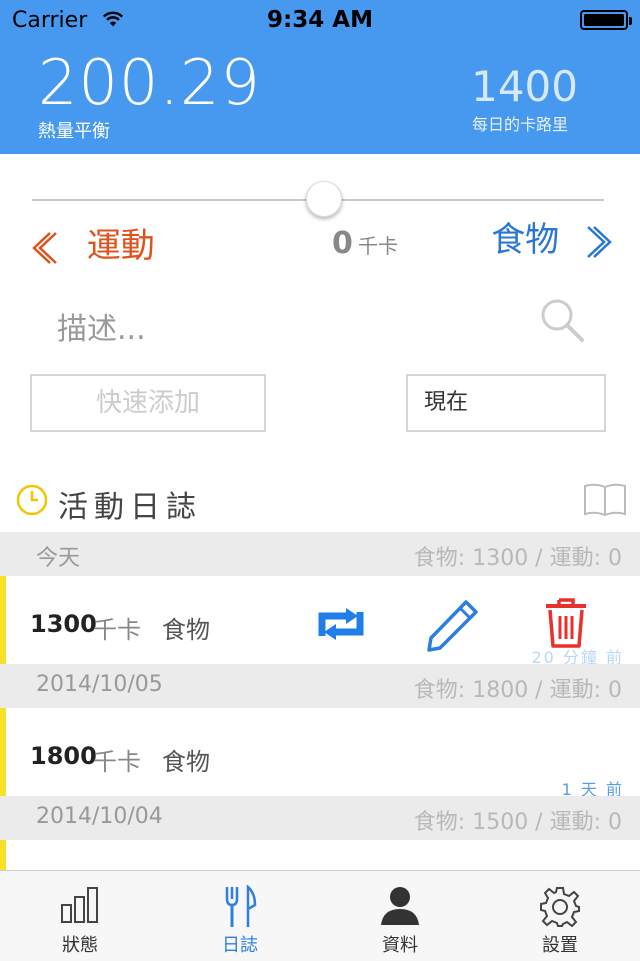 The width and height of the screenshot is (640, 961). I want to click on section-header: 今天 食物: 1300 / 運動: 0, so click(320, 554).